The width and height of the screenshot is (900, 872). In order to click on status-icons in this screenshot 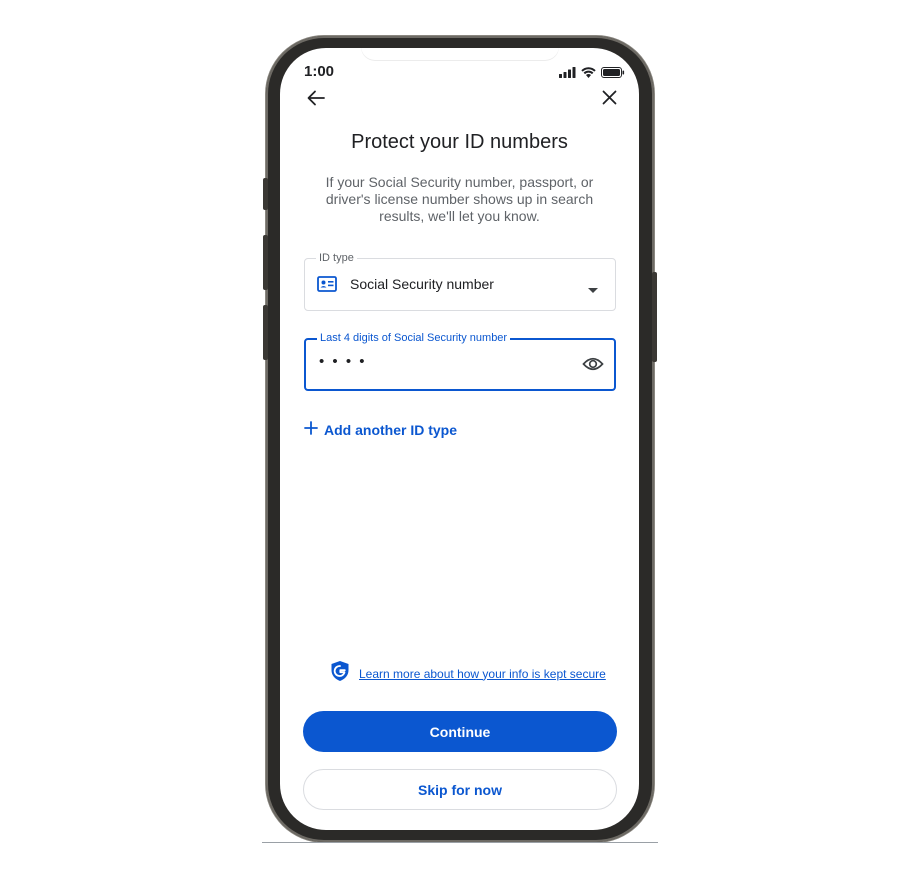, I will do `click(592, 74)`.